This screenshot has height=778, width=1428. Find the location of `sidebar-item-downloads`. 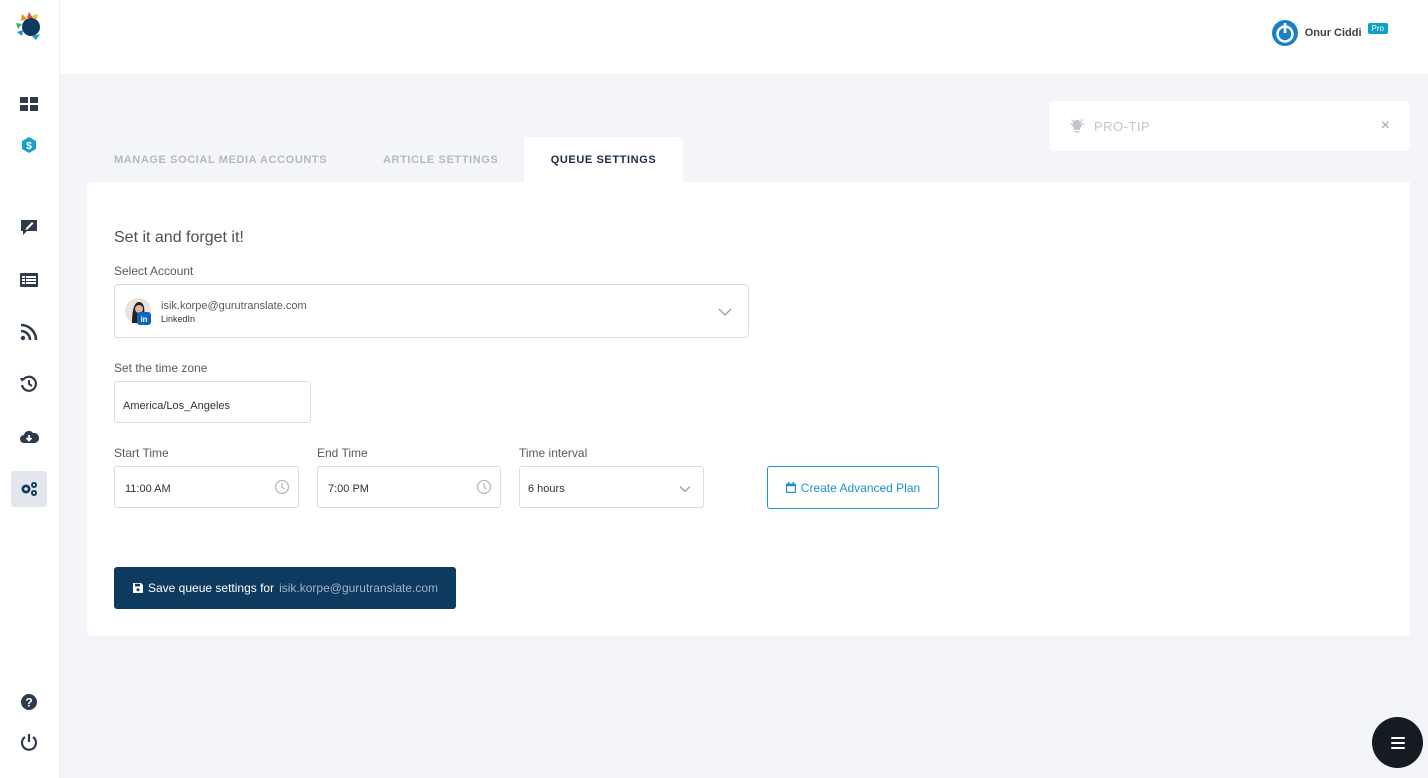

sidebar-item-downloads is located at coordinates (29, 437).